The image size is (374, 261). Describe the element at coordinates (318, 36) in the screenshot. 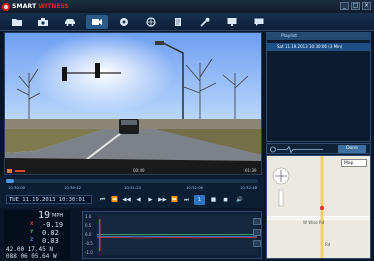

I see `playlist-header: Playlist` at that location.